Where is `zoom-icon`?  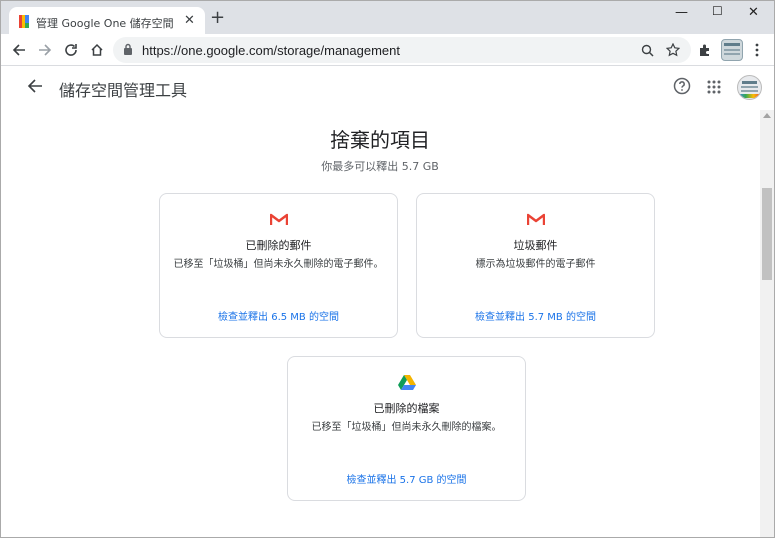
zoom-icon is located at coordinates (647, 50).